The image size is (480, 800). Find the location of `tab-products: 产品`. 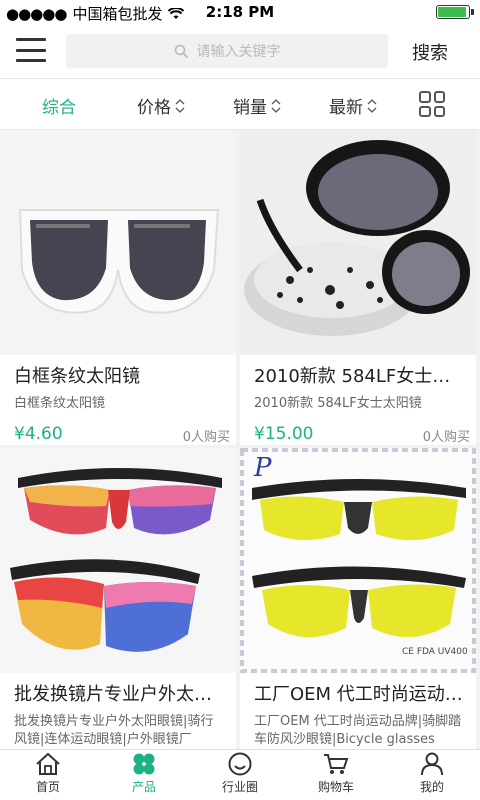

tab-products: 产品 is located at coordinates (144, 775).